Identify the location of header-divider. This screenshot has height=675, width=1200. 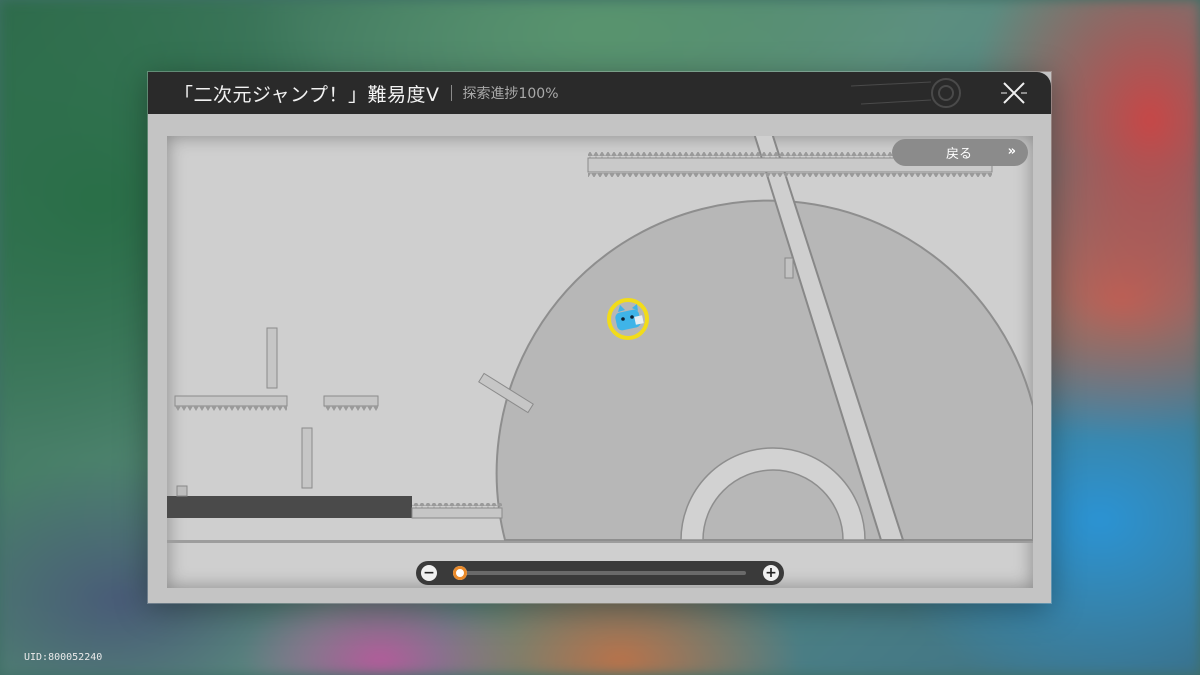
(452, 93).